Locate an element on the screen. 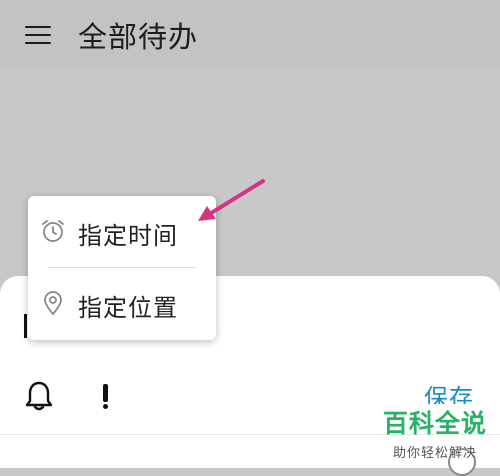 This screenshot has height=476, width=500. menu-divider is located at coordinates (122, 267).